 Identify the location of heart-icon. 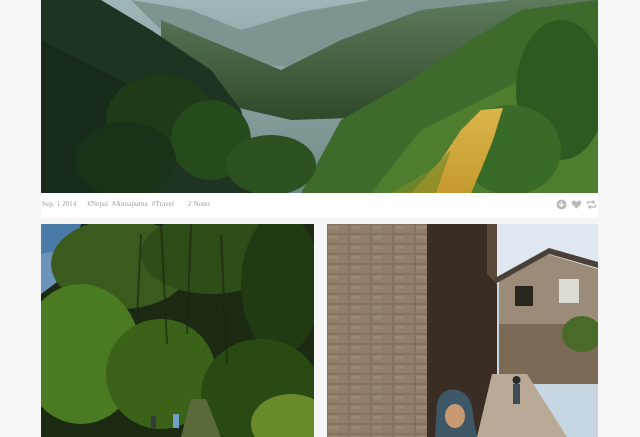
(576, 204).